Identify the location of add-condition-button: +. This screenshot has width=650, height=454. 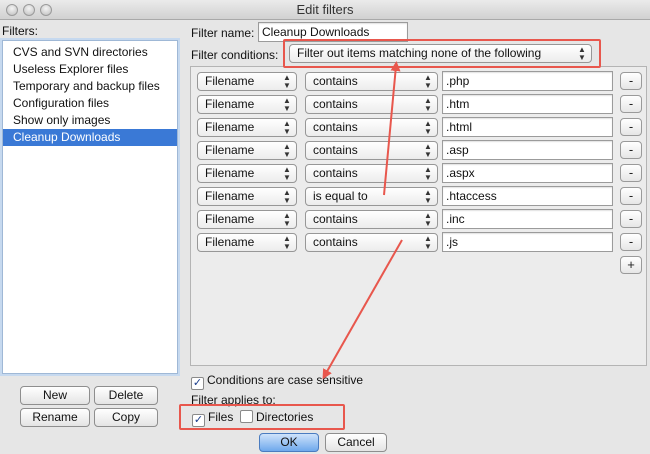
(631, 265).